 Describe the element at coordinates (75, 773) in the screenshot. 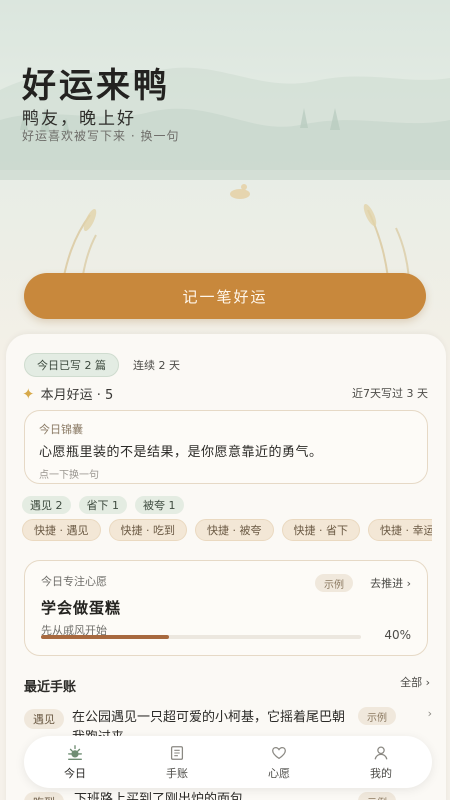

I see `tab-label: 今日` at that location.